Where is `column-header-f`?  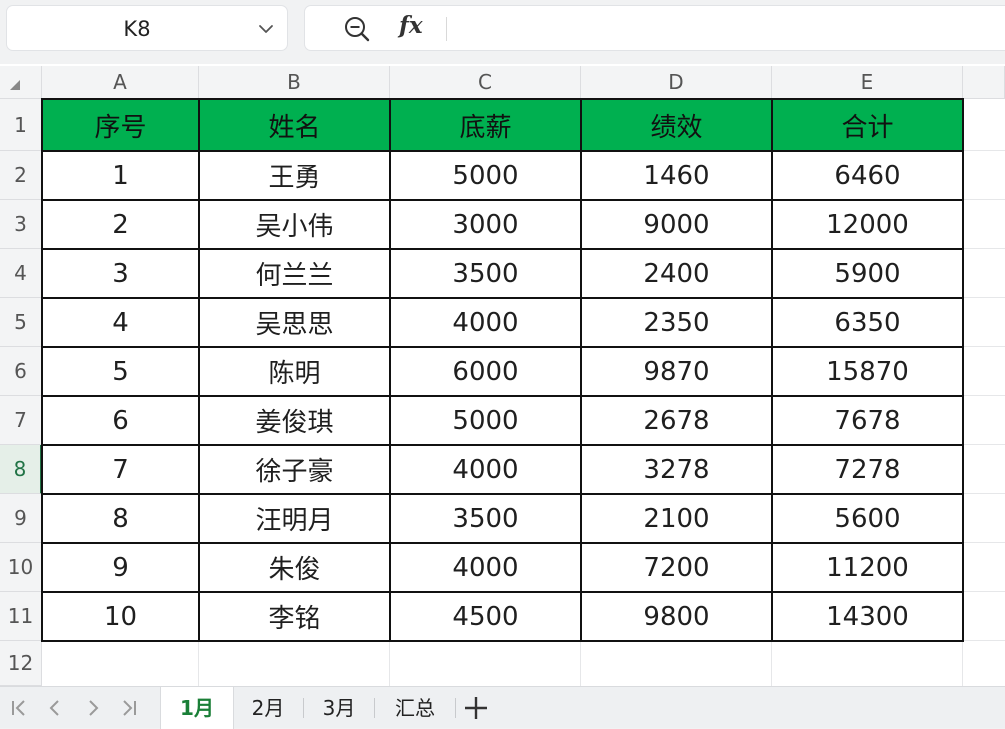
column-header-f is located at coordinates (984, 82).